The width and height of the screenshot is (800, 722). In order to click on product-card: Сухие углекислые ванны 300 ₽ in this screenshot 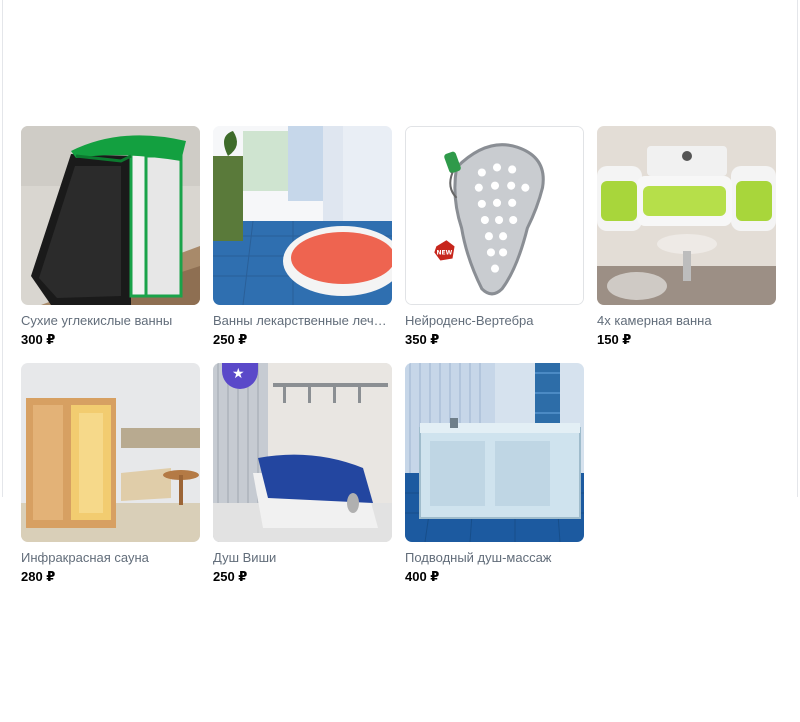, I will do `click(110, 237)`.